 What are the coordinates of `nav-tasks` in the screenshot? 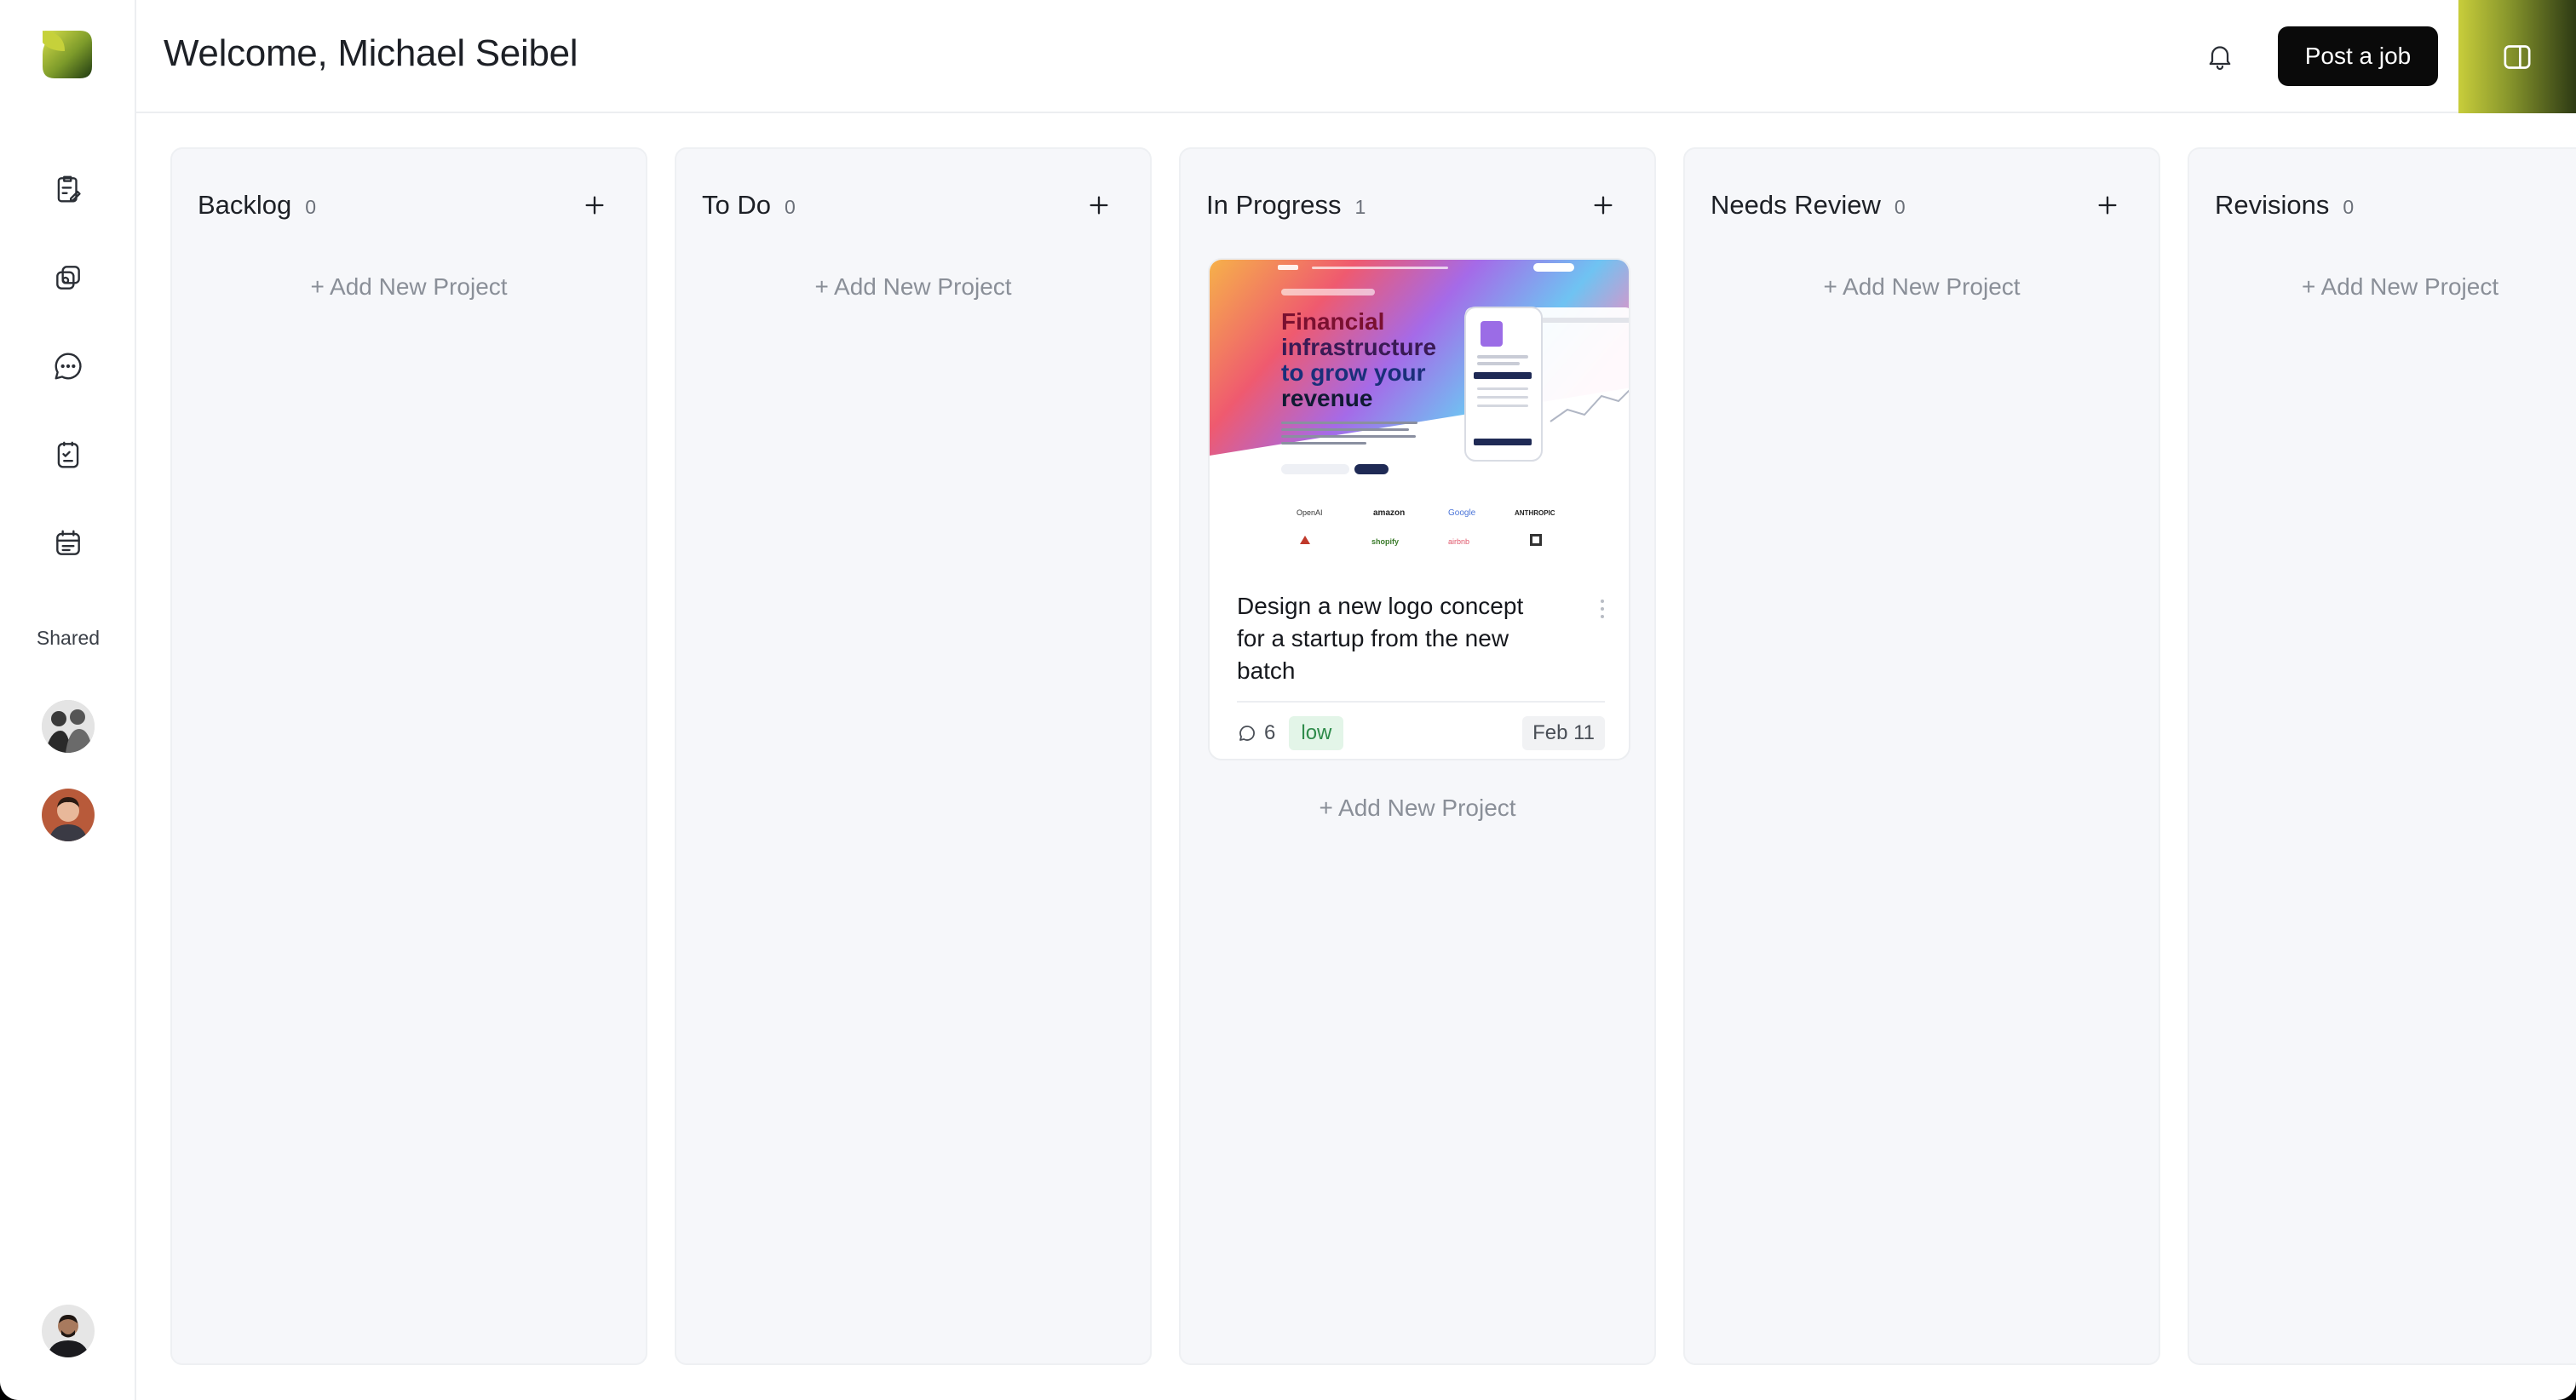 It's located at (68, 454).